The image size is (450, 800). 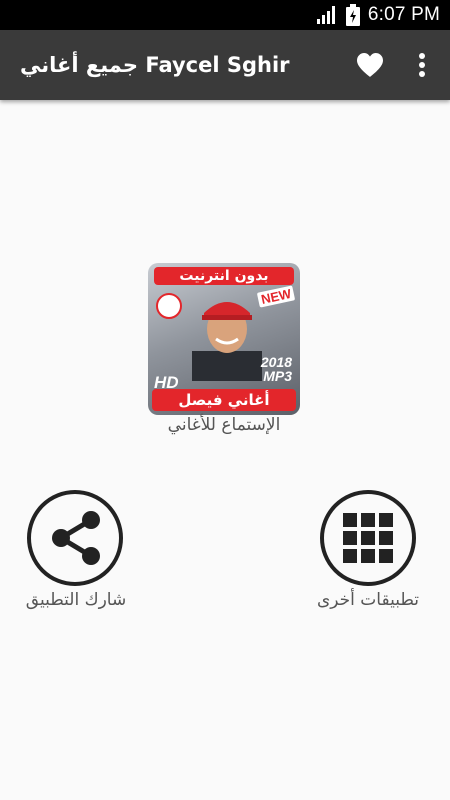 What do you see at coordinates (325, 15) in the screenshot?
I see `signal-icon` at bounding box center [325, 15].